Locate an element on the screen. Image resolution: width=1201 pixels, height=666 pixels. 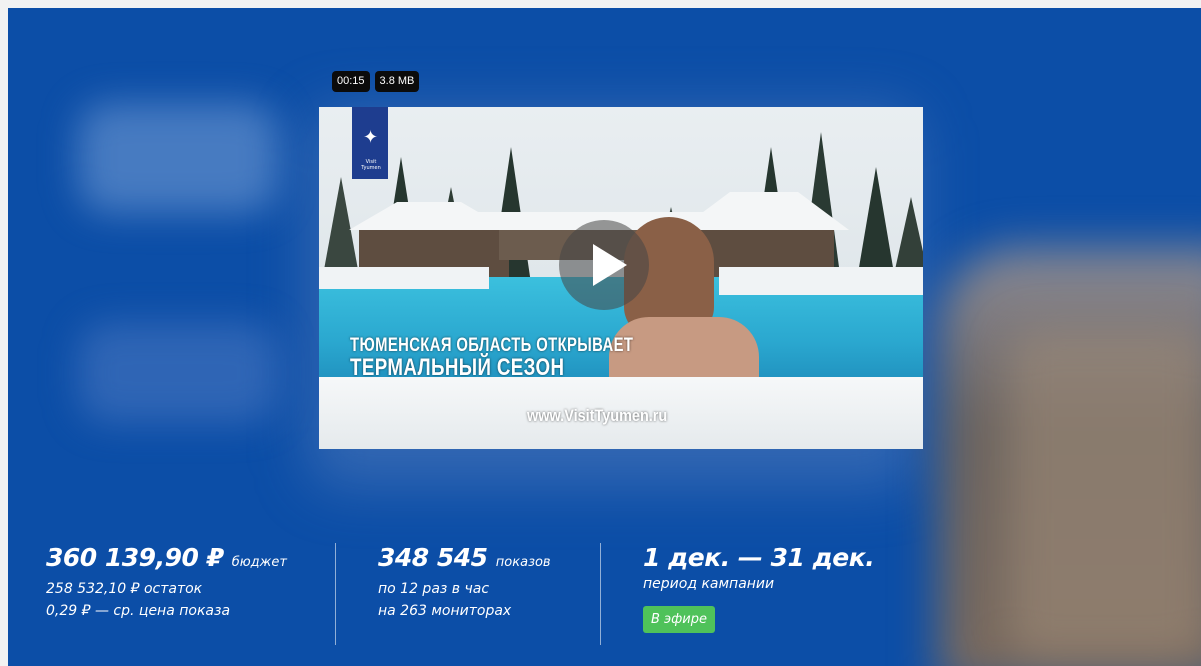
budget-amount: 360 139,90 ₽ бюджет is located at coordinates (166, 557).